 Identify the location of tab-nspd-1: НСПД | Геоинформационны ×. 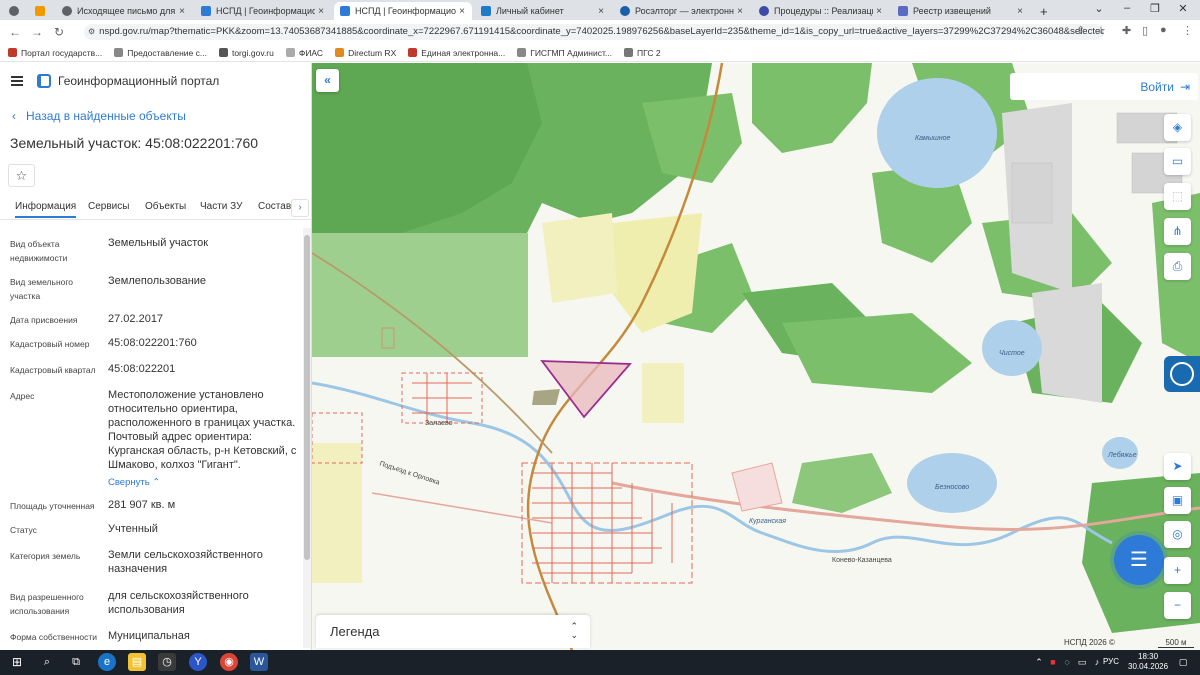
(263, 11).